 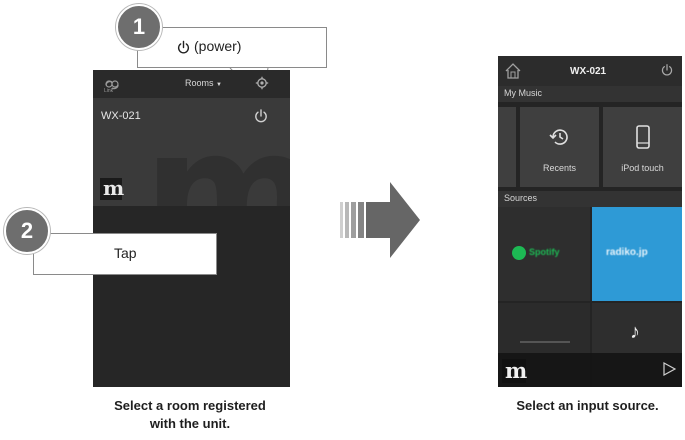 What do you see at coordinates (523, 93) in the screenshot?
I see `my-music-label: My Music` at bounding box center [523, 93].